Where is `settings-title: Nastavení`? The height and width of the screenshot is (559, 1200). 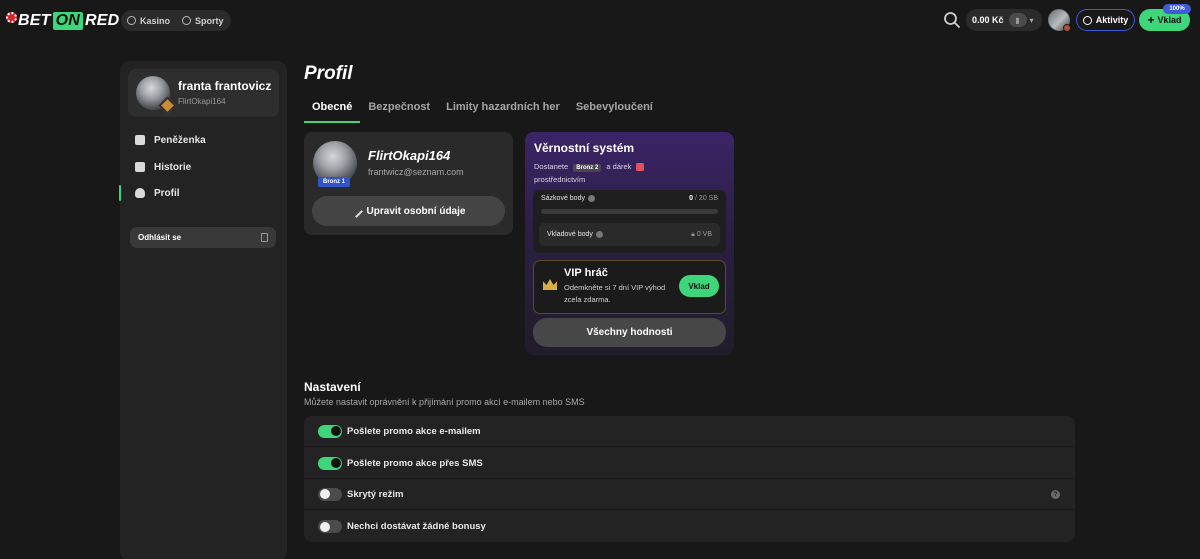 settings-title: Nastavení is located at coordinates (332, 387).